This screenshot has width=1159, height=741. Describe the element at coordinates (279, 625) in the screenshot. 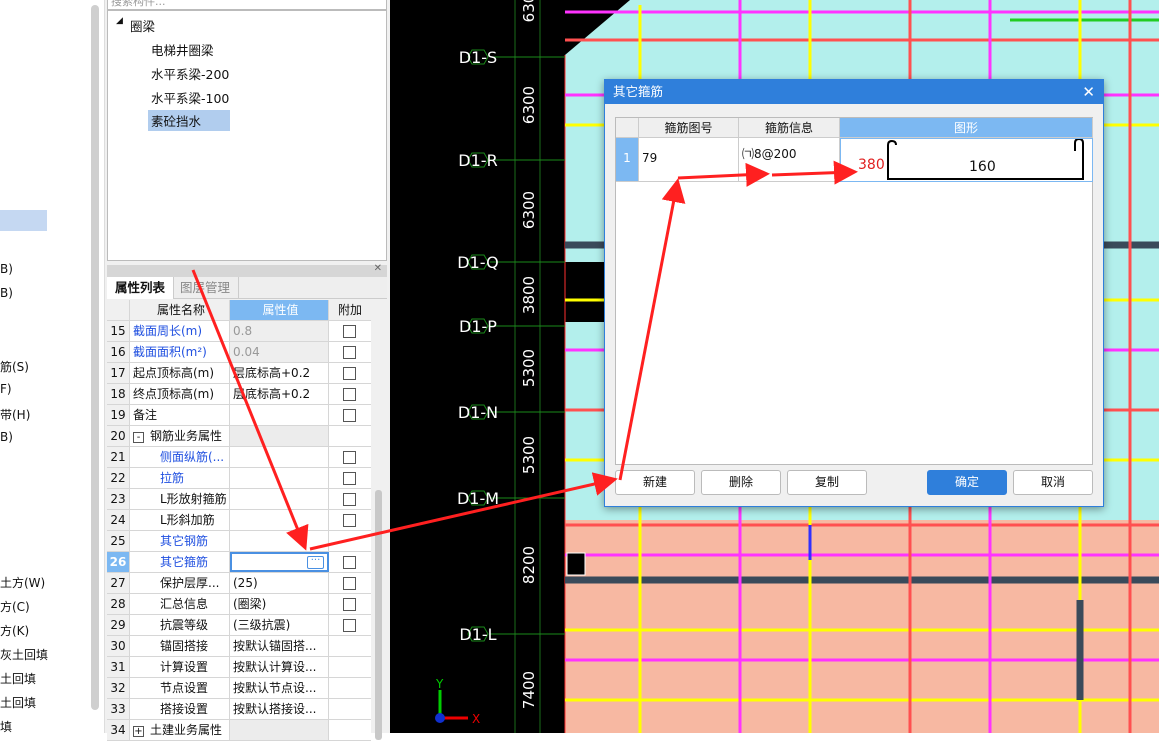

I see `property-value: (三级抗震)` at that location.